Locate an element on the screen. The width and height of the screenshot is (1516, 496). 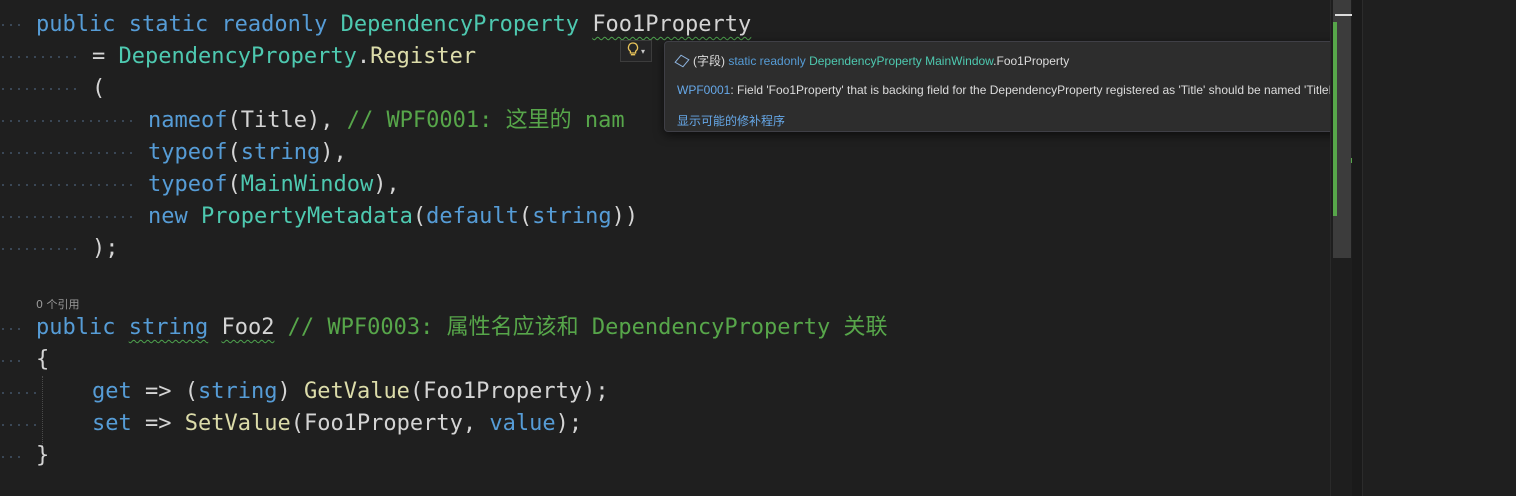
field-name-token: Foo1Property is located at coordinates (671, 24).